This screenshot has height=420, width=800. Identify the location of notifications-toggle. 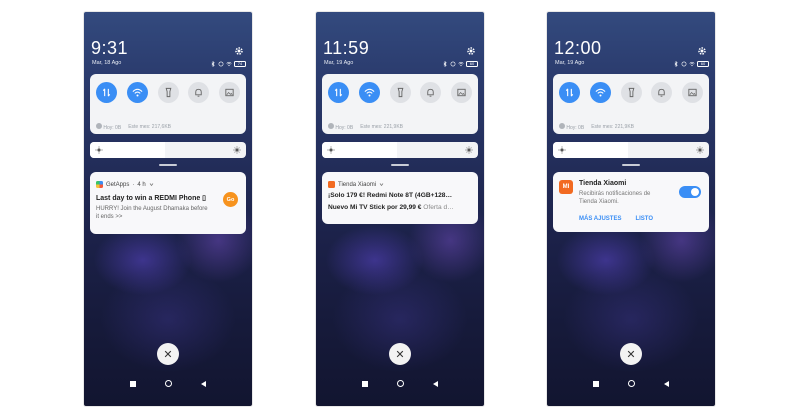
(690, 192).